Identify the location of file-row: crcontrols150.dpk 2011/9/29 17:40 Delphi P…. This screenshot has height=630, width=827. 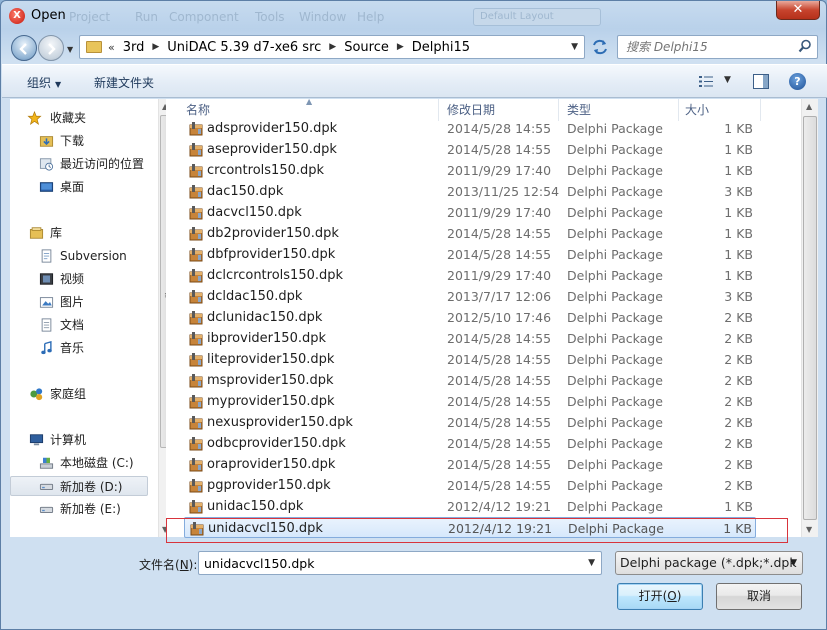
(470, 170).